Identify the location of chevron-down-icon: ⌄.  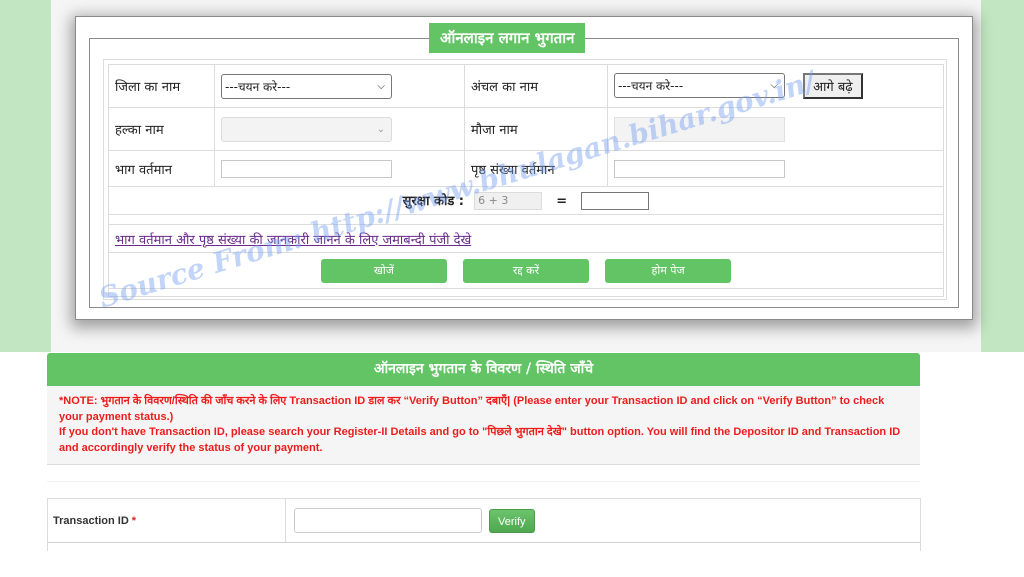
(380, 129).